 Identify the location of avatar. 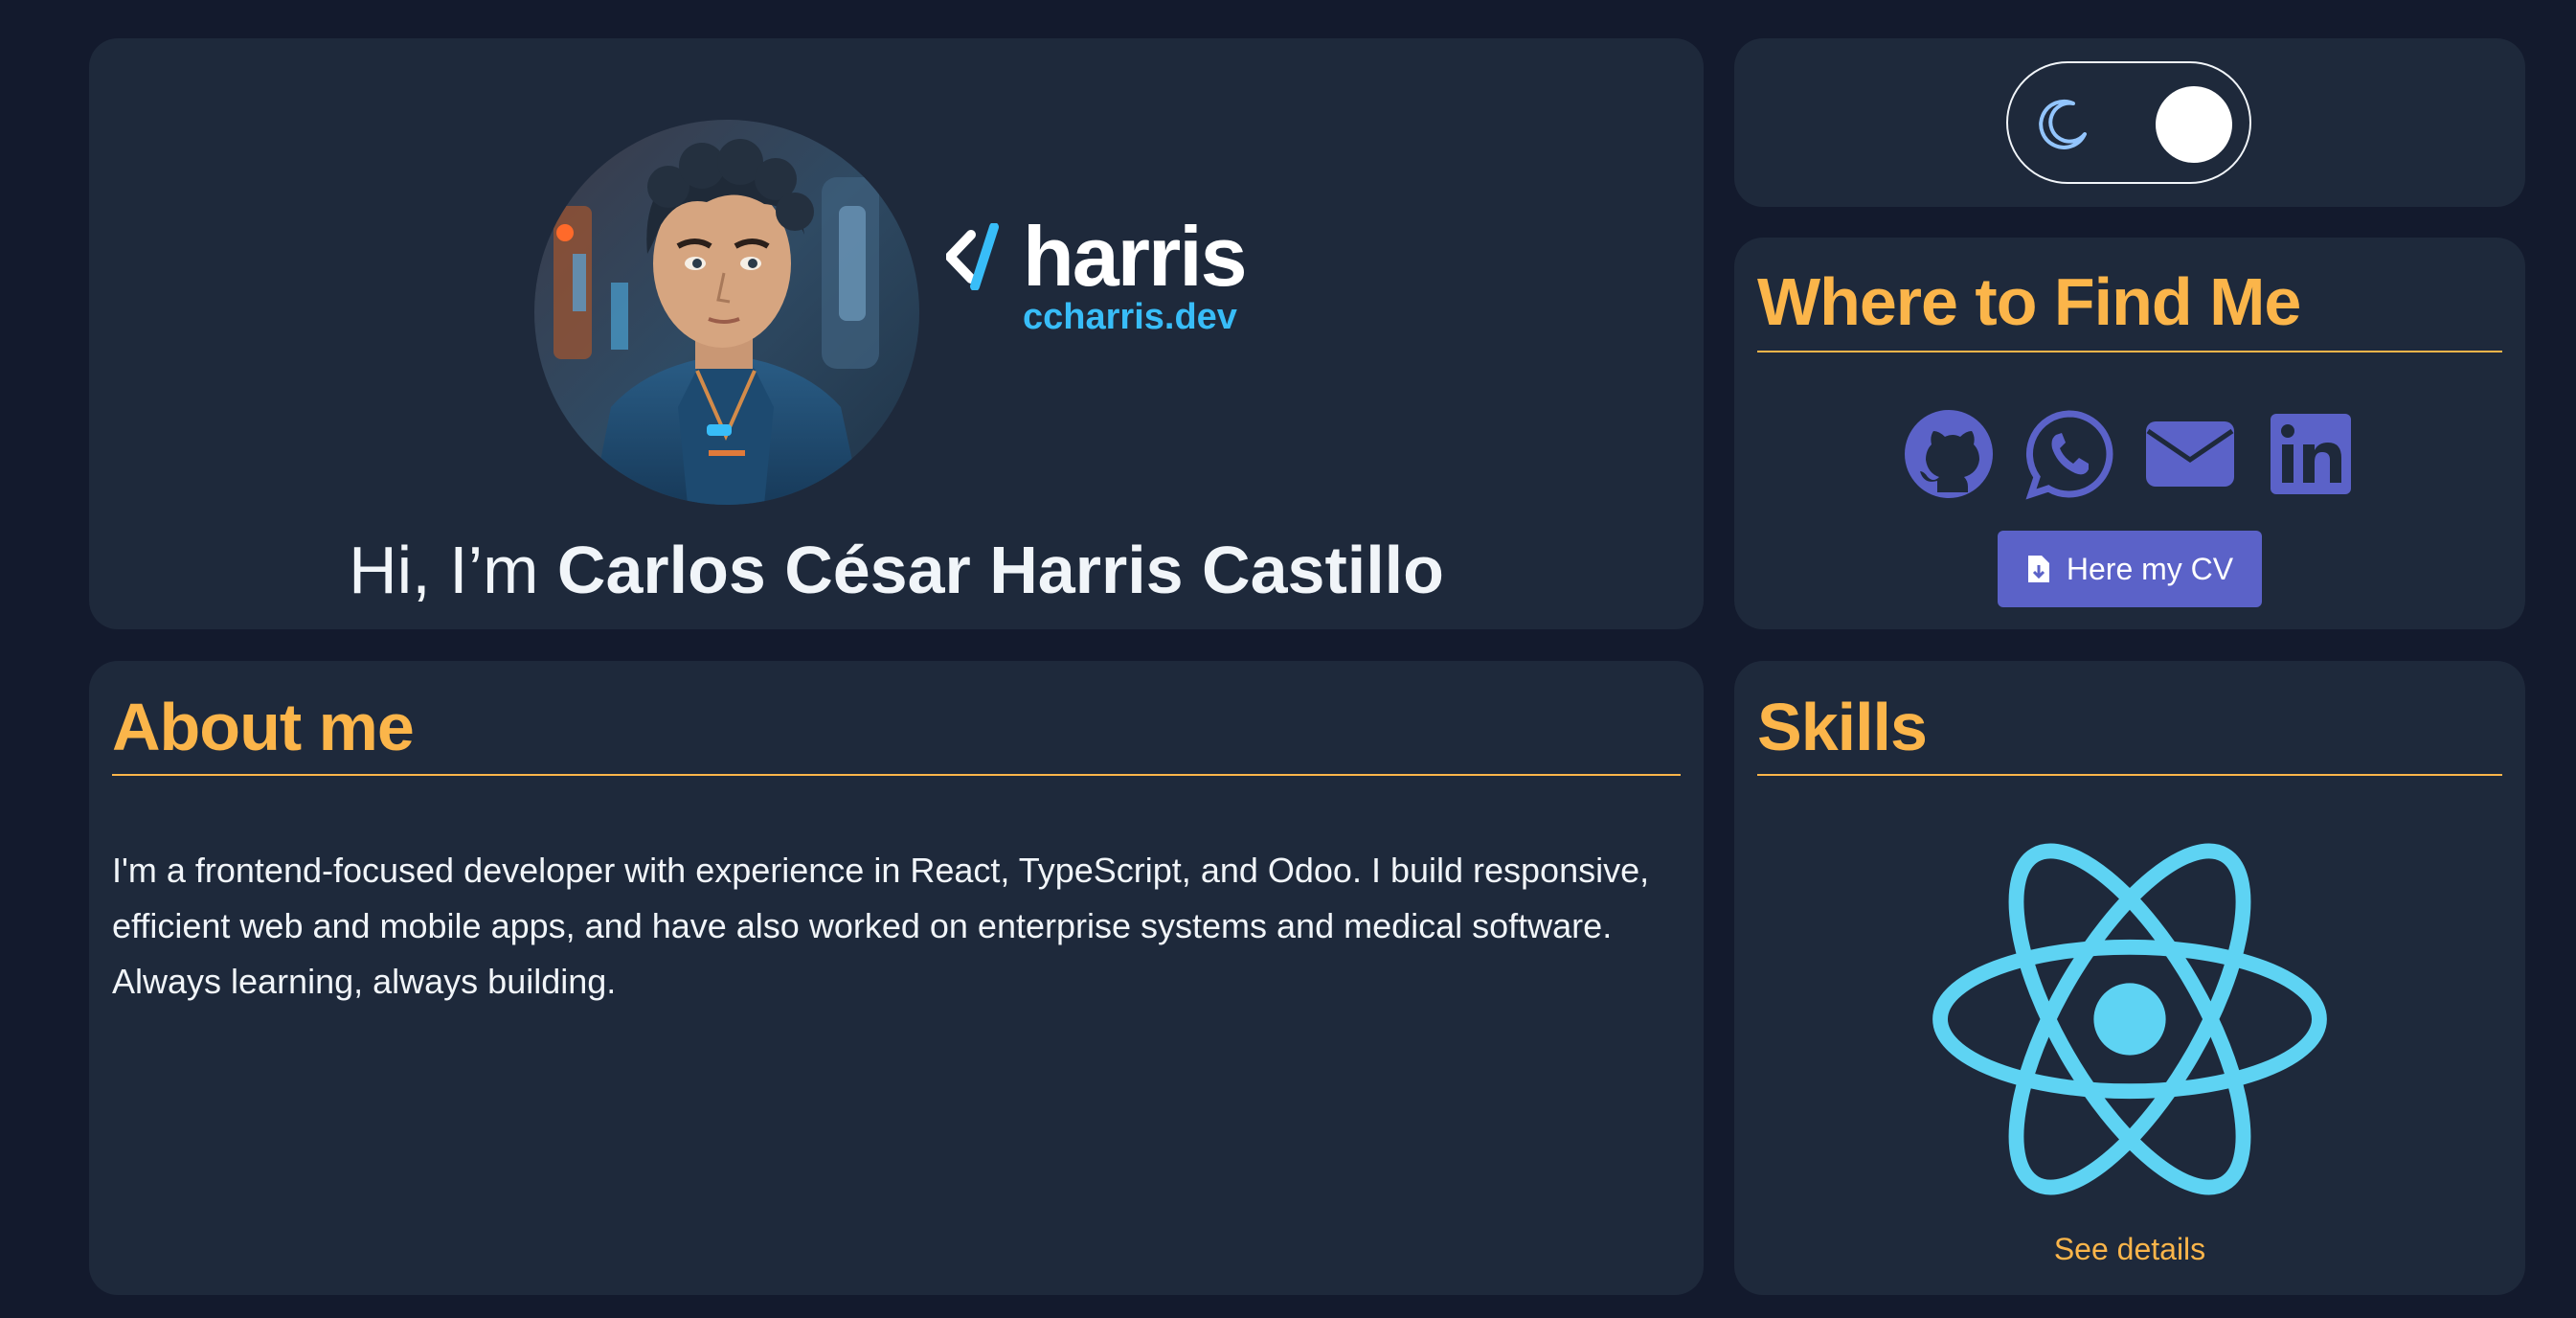
(726, 312).